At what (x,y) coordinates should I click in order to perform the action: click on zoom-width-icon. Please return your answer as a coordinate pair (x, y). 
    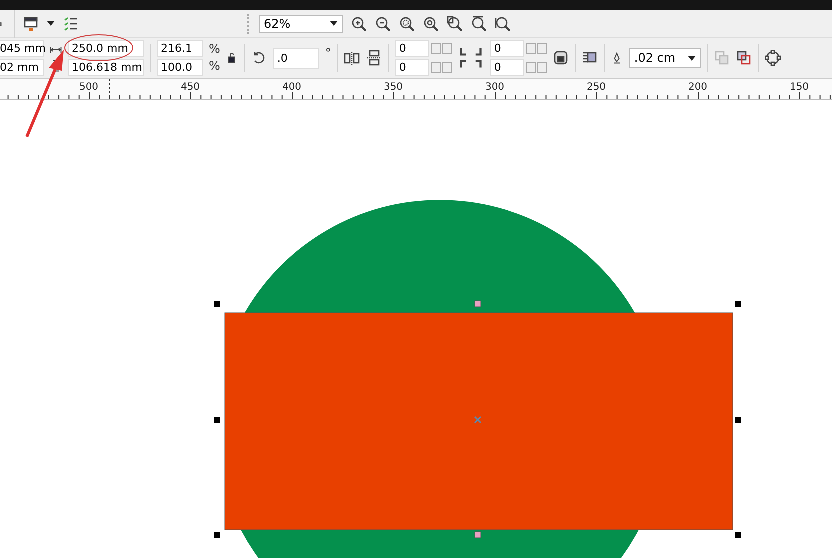
    Looking at the image, I should click on (479, 24).